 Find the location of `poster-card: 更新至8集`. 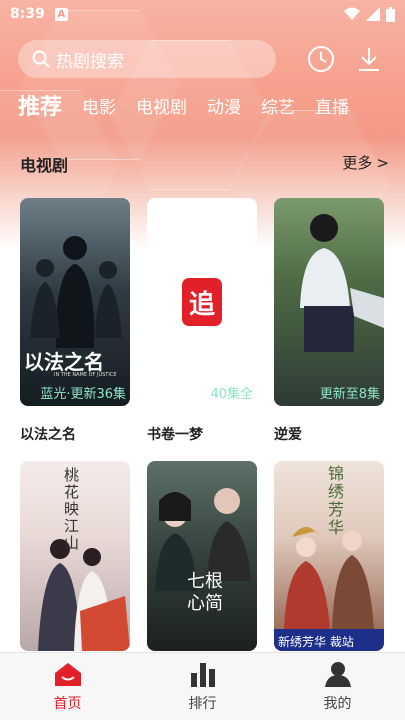

poster-card: 更新至8集 is located at coordinates (329, 302).